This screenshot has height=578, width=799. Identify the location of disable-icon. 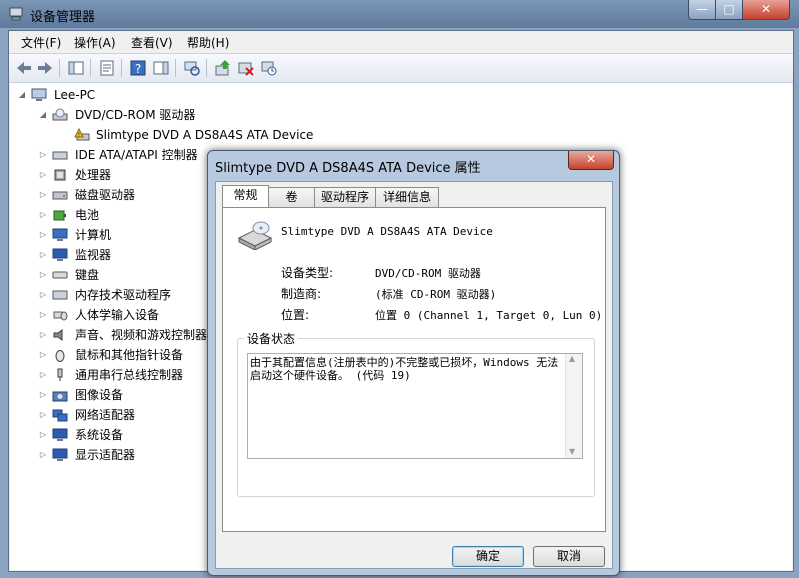
(269, 68).